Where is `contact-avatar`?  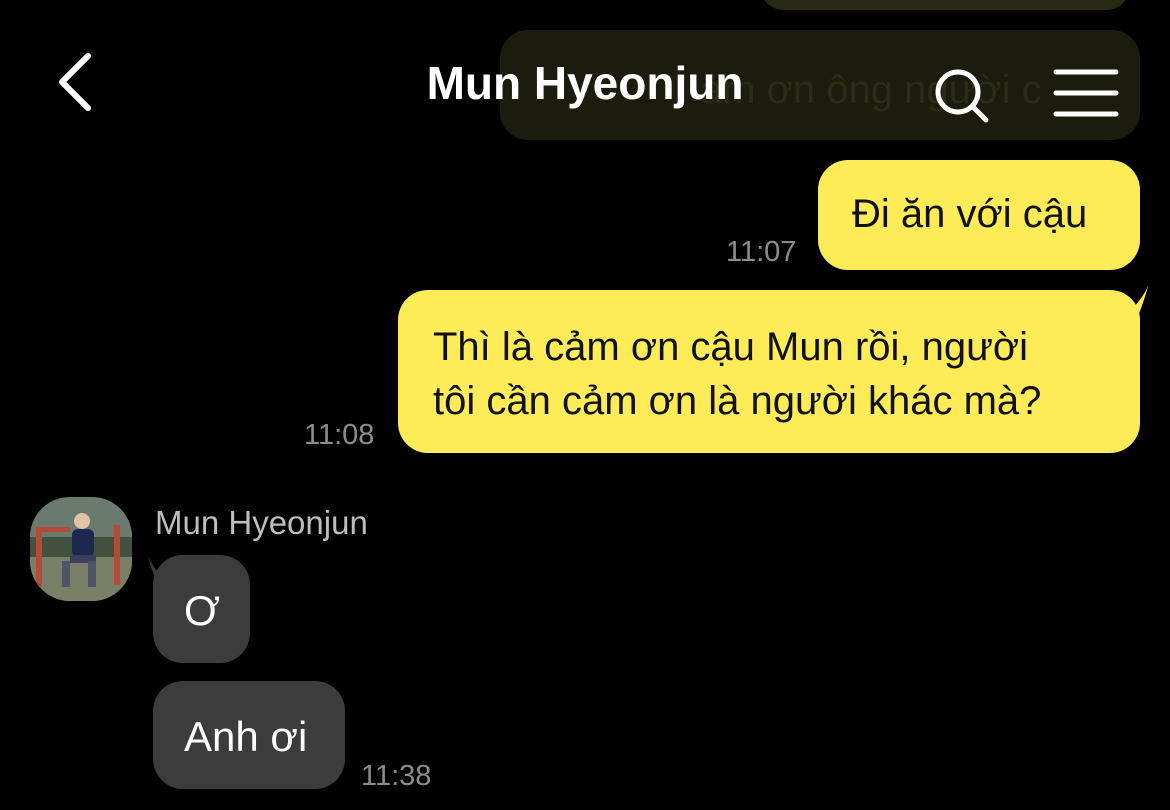
contact-avatar is located at coordinates (81, 549).